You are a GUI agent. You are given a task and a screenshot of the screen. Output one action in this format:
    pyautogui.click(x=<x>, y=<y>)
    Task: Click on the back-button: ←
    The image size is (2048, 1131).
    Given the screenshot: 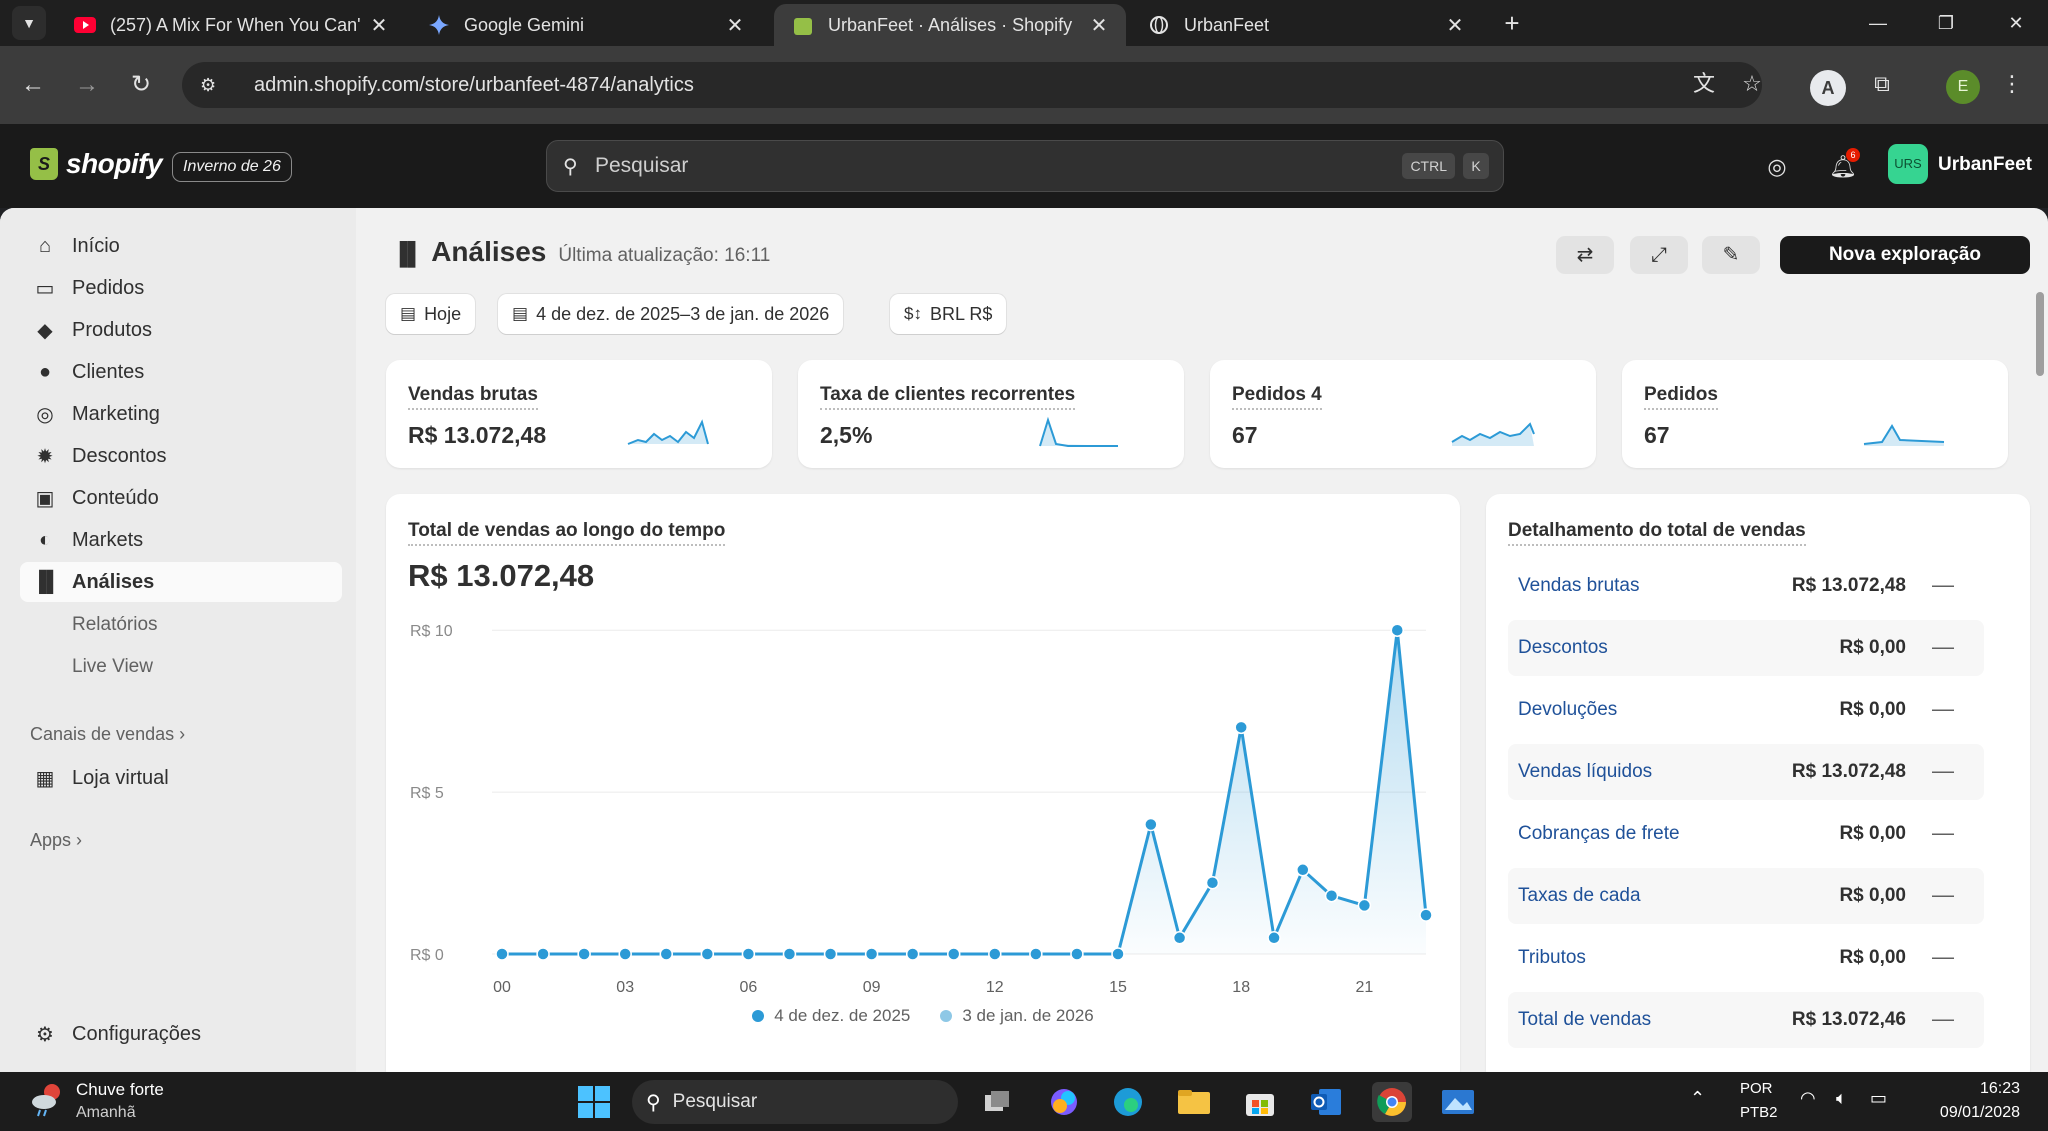 What is the action you would take?
    pyautogui.click(x=33, y=85)
    